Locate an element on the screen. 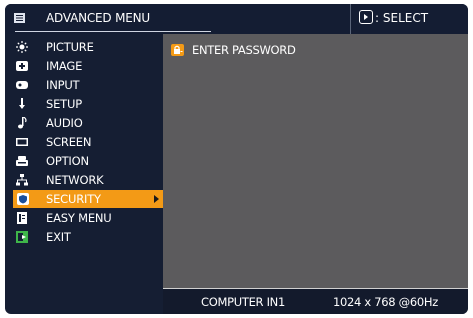  submenu-arrow-icon is located at coordinates (156, 199).